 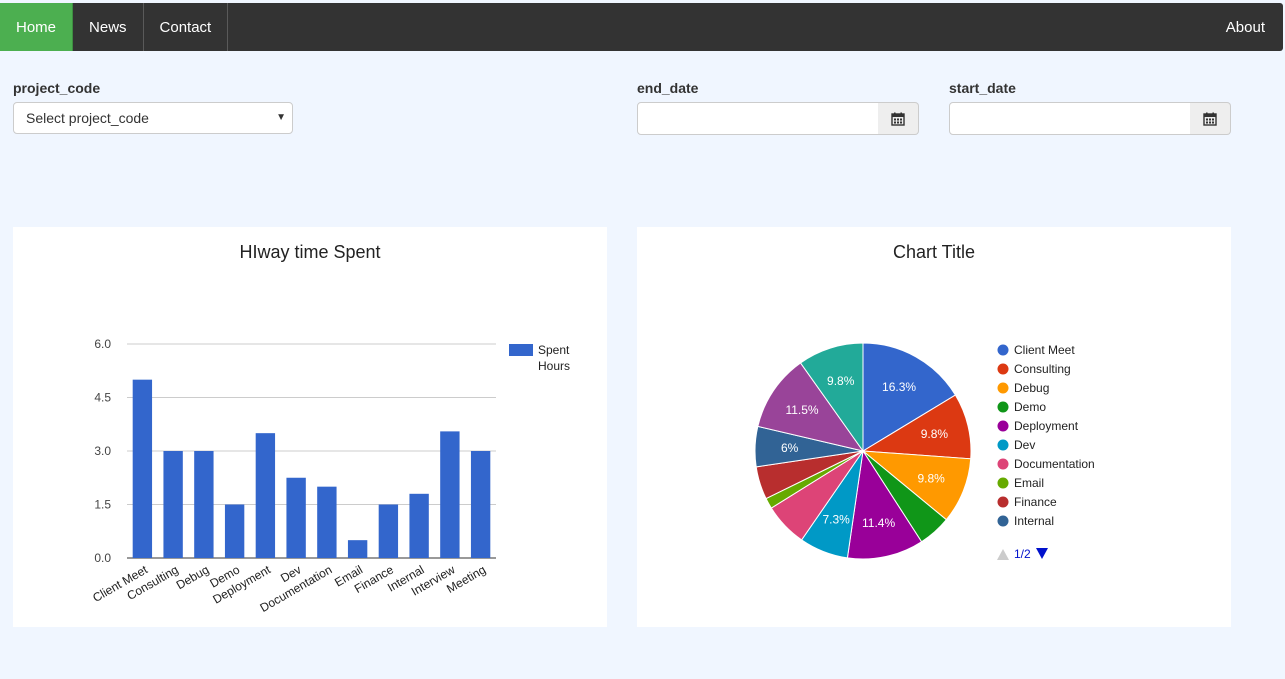 What do you see at coordinates (1044, 350) in the screenshot?
I see `legend-label: Client Meet` at bounding box center [1044, 350].